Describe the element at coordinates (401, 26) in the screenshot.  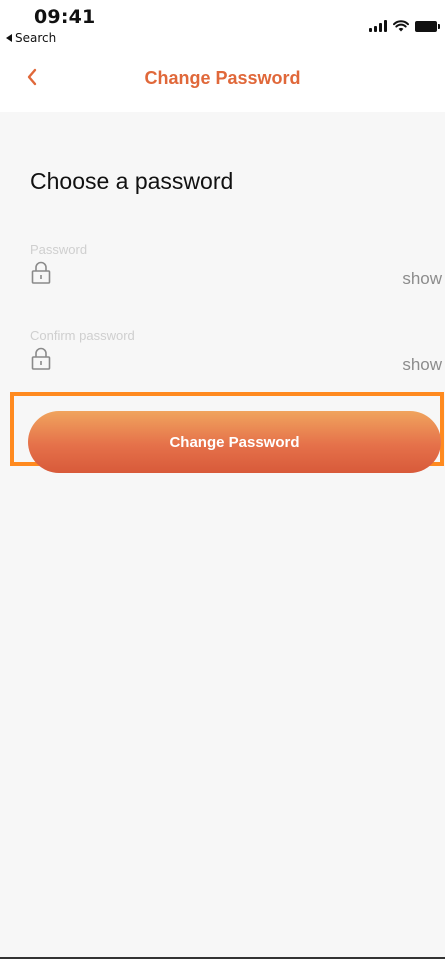
I see `wifi-icon` at that location.